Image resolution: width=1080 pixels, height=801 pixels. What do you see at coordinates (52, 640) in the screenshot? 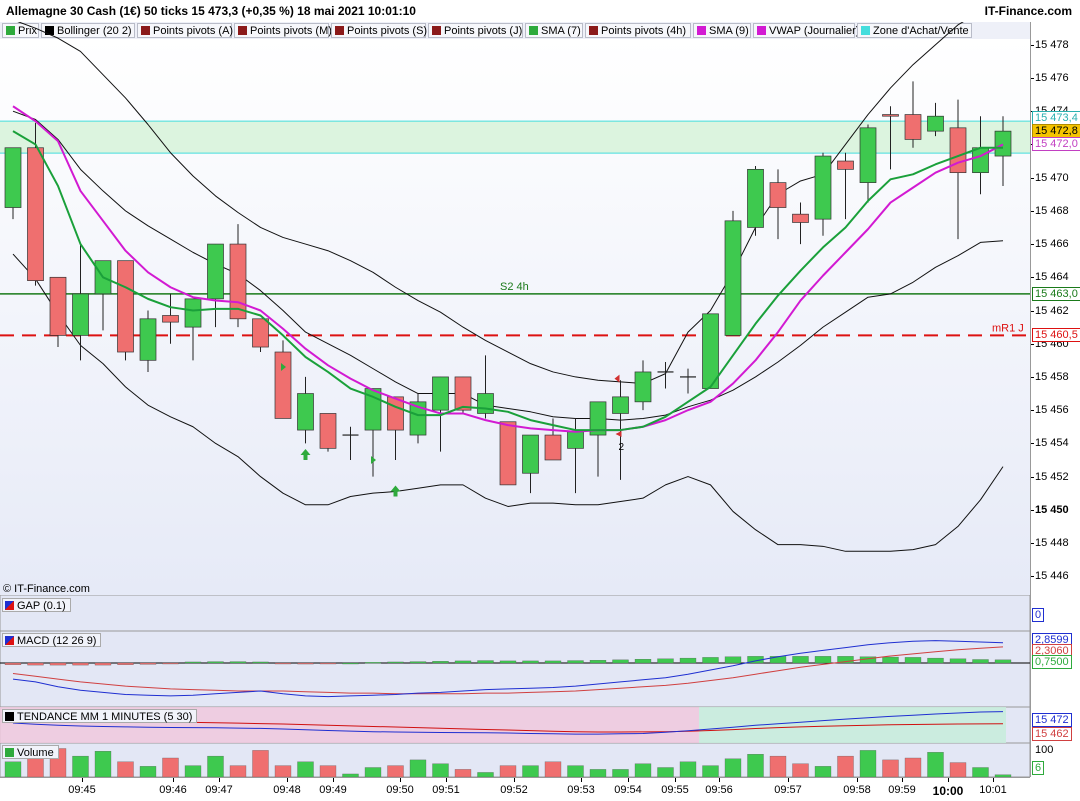
I see `macd-header: MACD (12 26 9)` at bounding box center [52, 640].